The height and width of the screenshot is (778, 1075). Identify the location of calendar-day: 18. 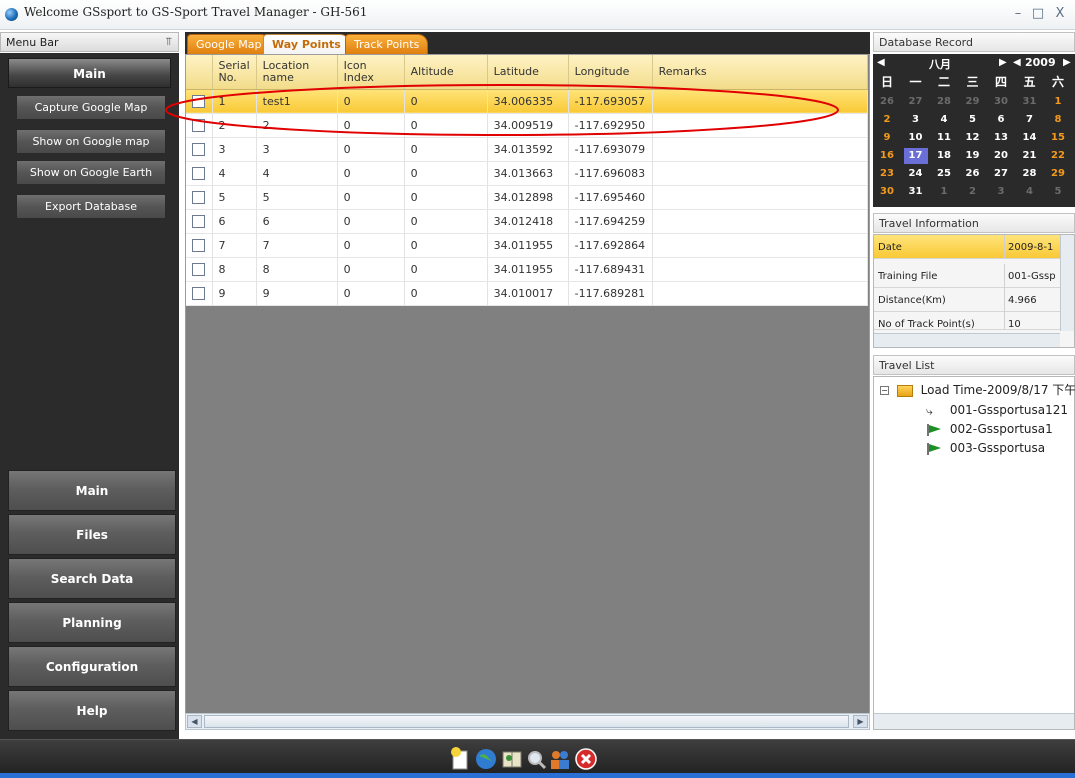
(944, 156).